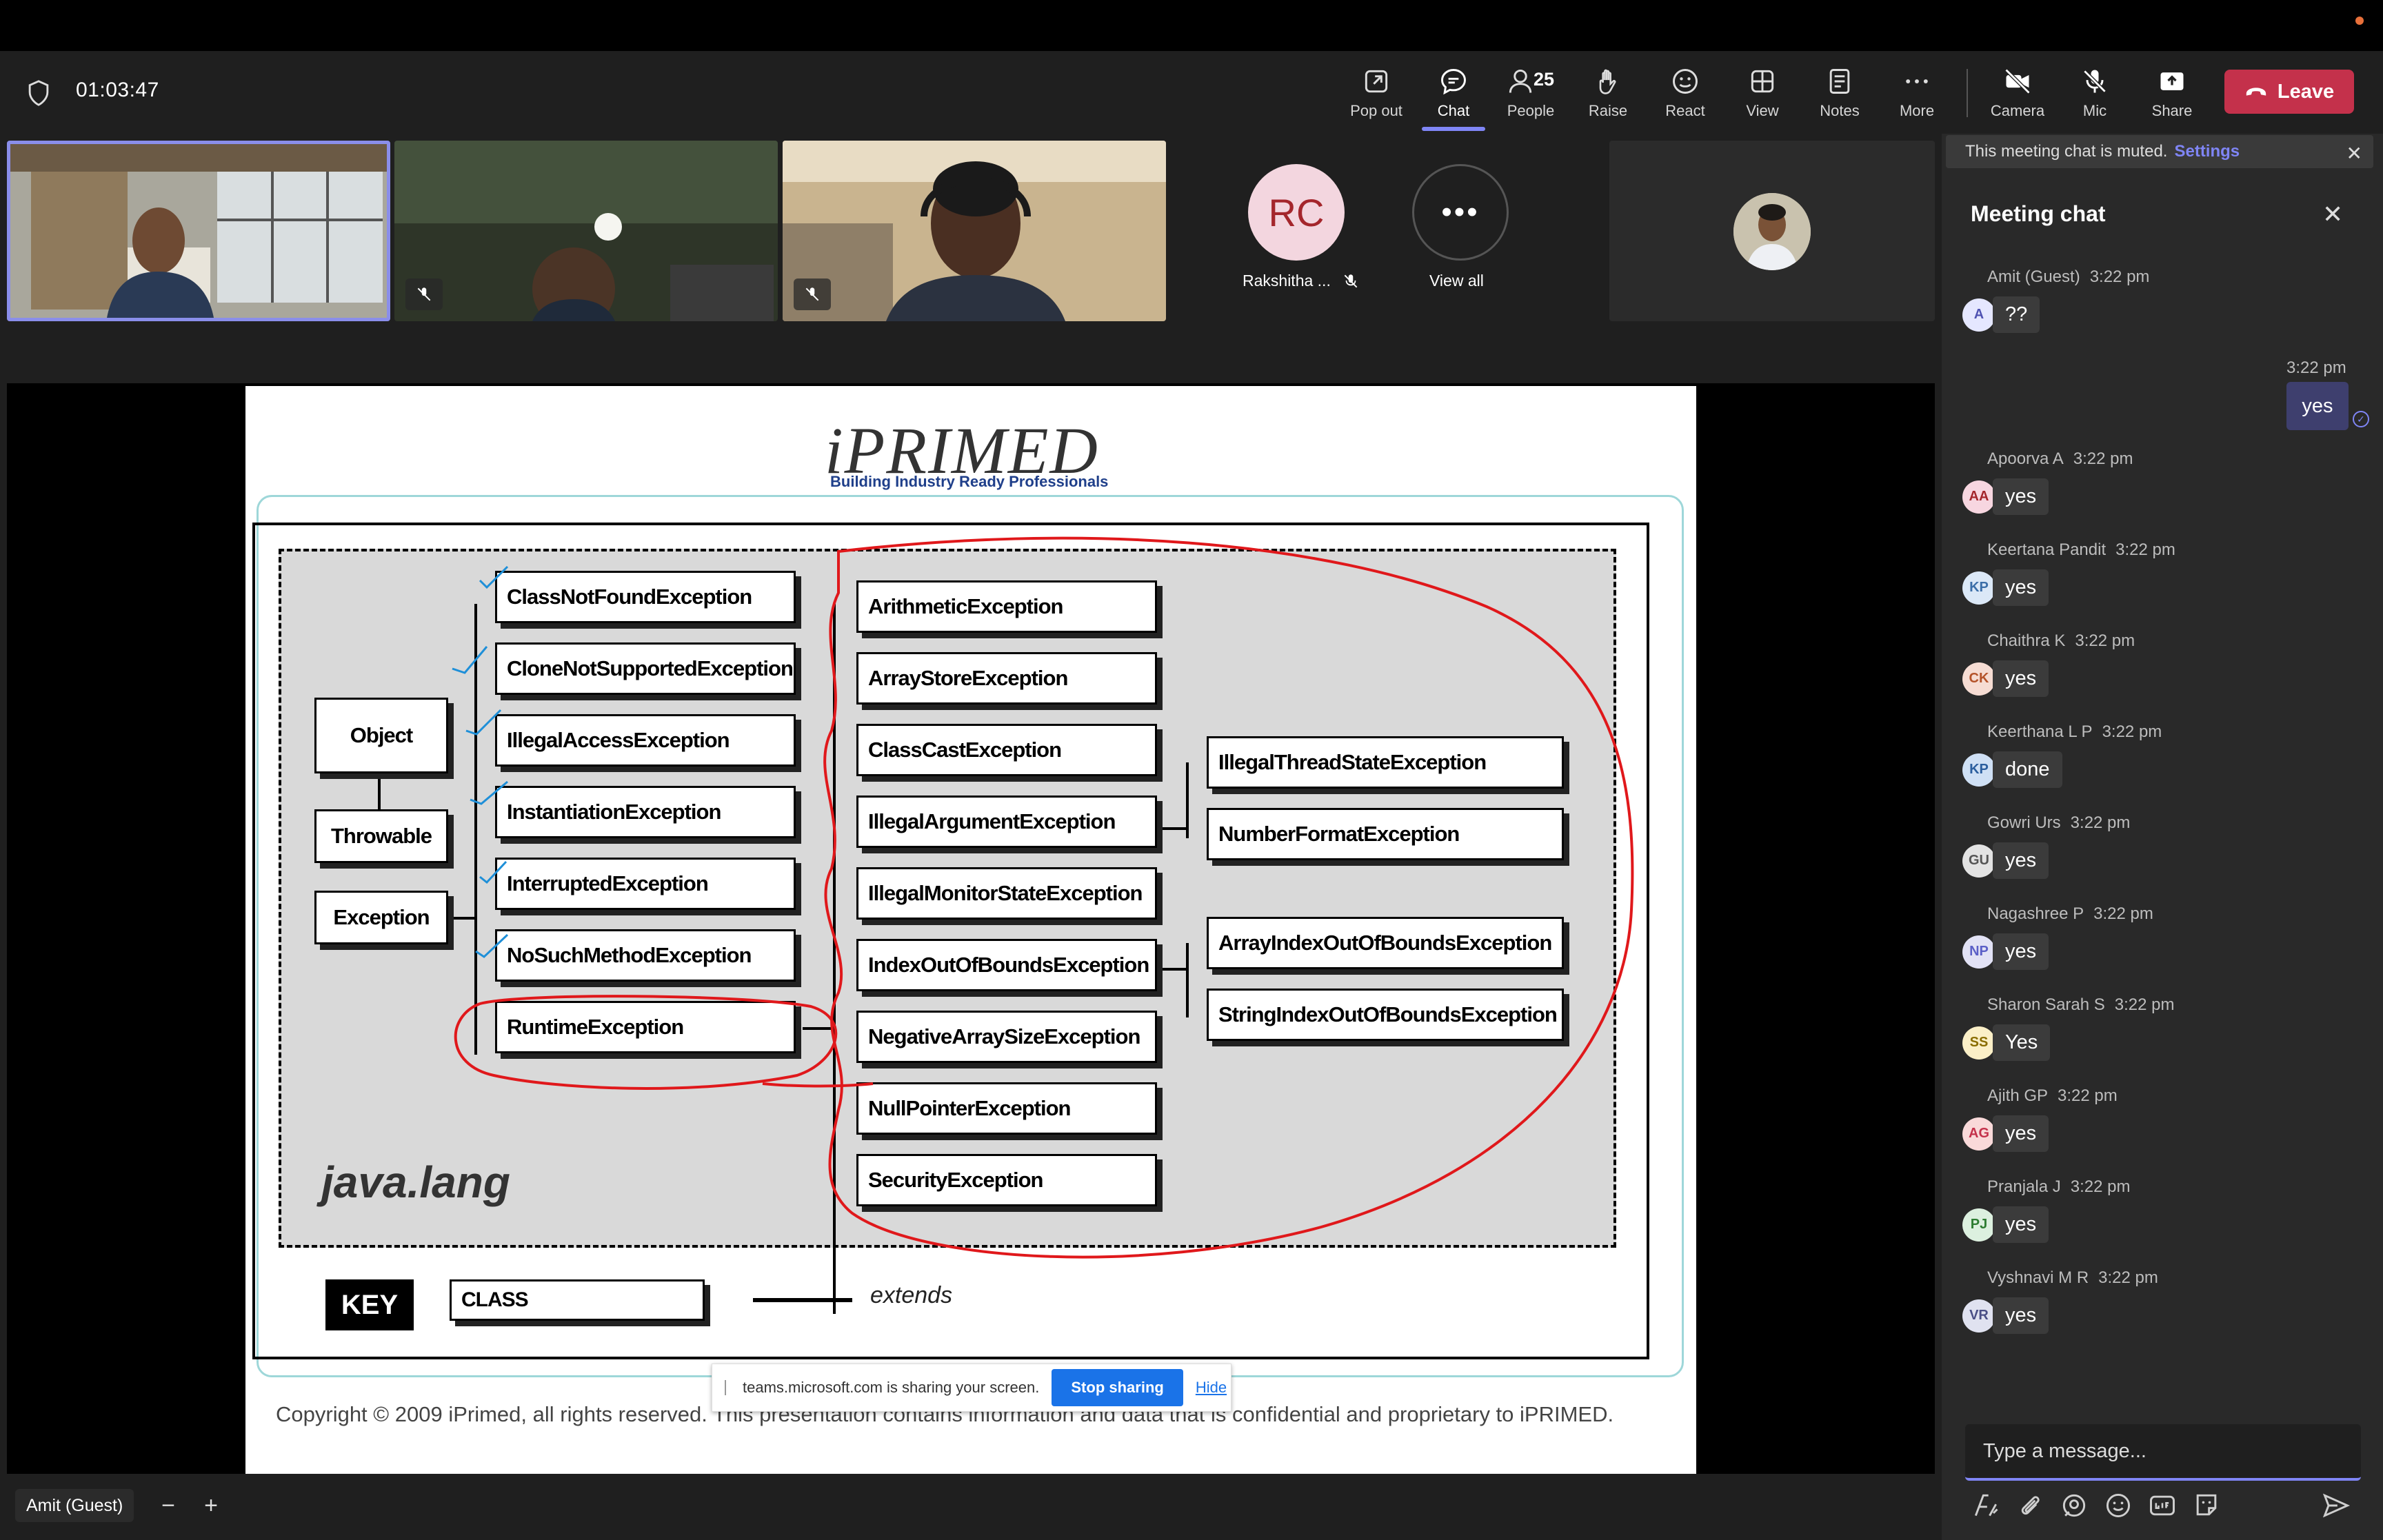 The height and width of the screenshot is (1540, 2383). What do you see at coordinates (727, 1388) in the screenshot?
I see `drag-handle-icon` at bounding box center [727, 1388].